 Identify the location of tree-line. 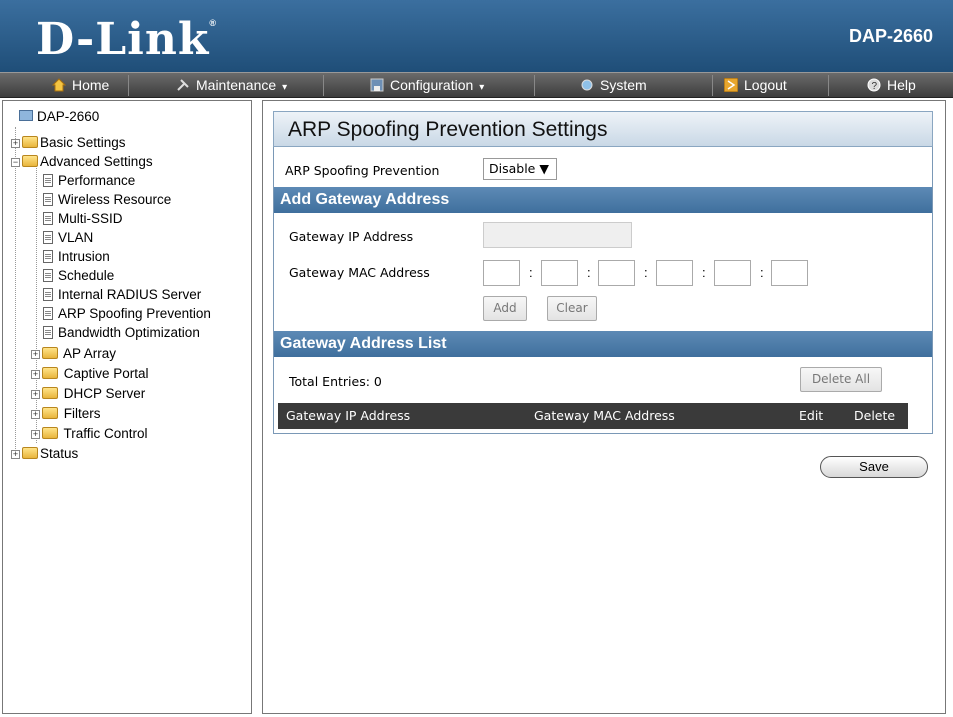
(15, 291).